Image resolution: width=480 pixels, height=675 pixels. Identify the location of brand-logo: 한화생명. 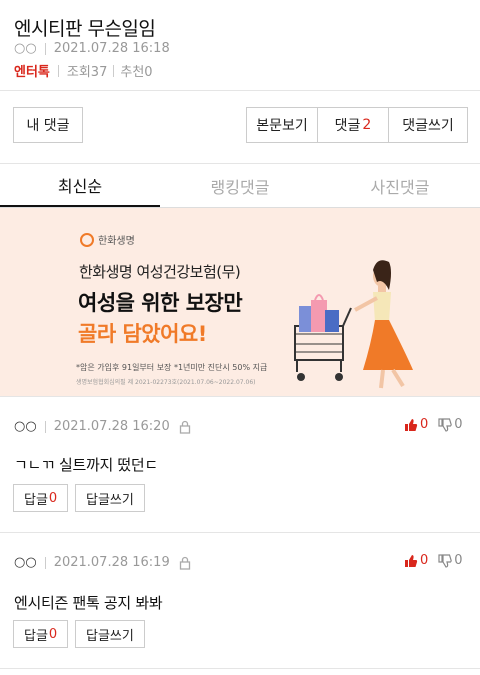
(107, 239).